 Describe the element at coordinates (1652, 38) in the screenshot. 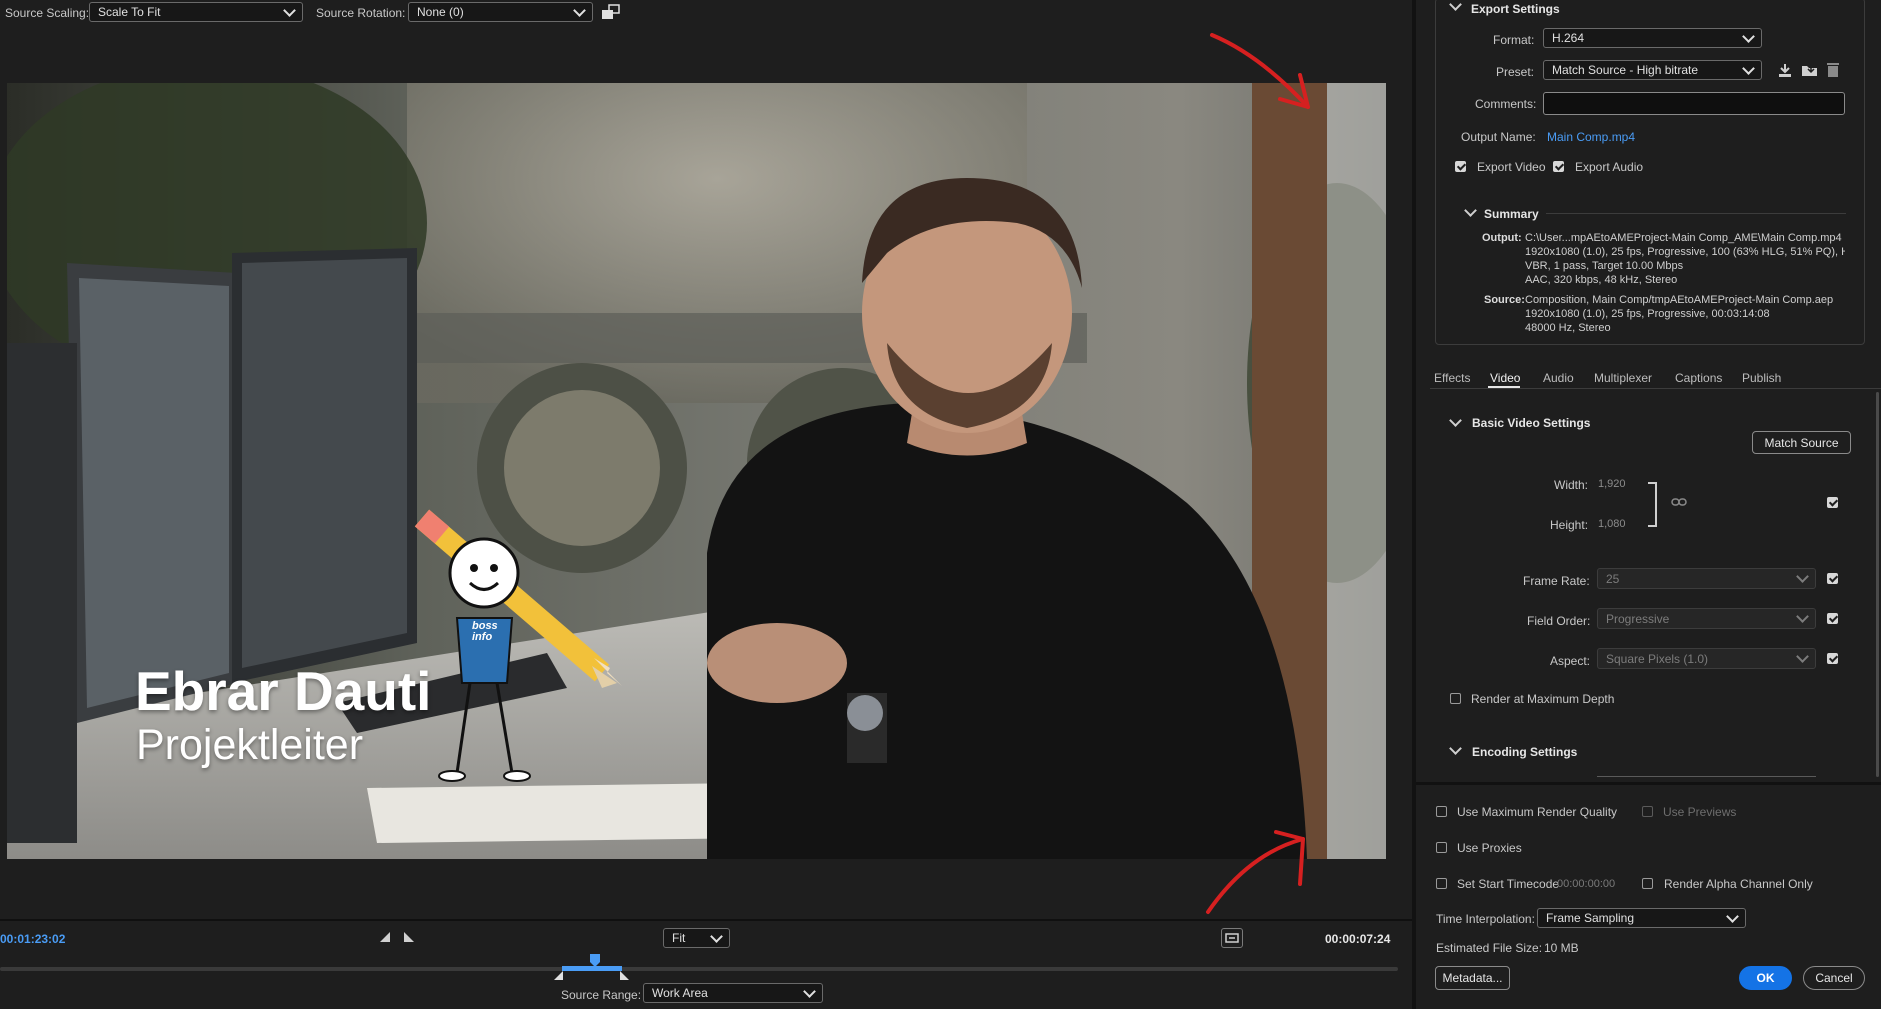

I see `format-dropdown: H.264` at that location.